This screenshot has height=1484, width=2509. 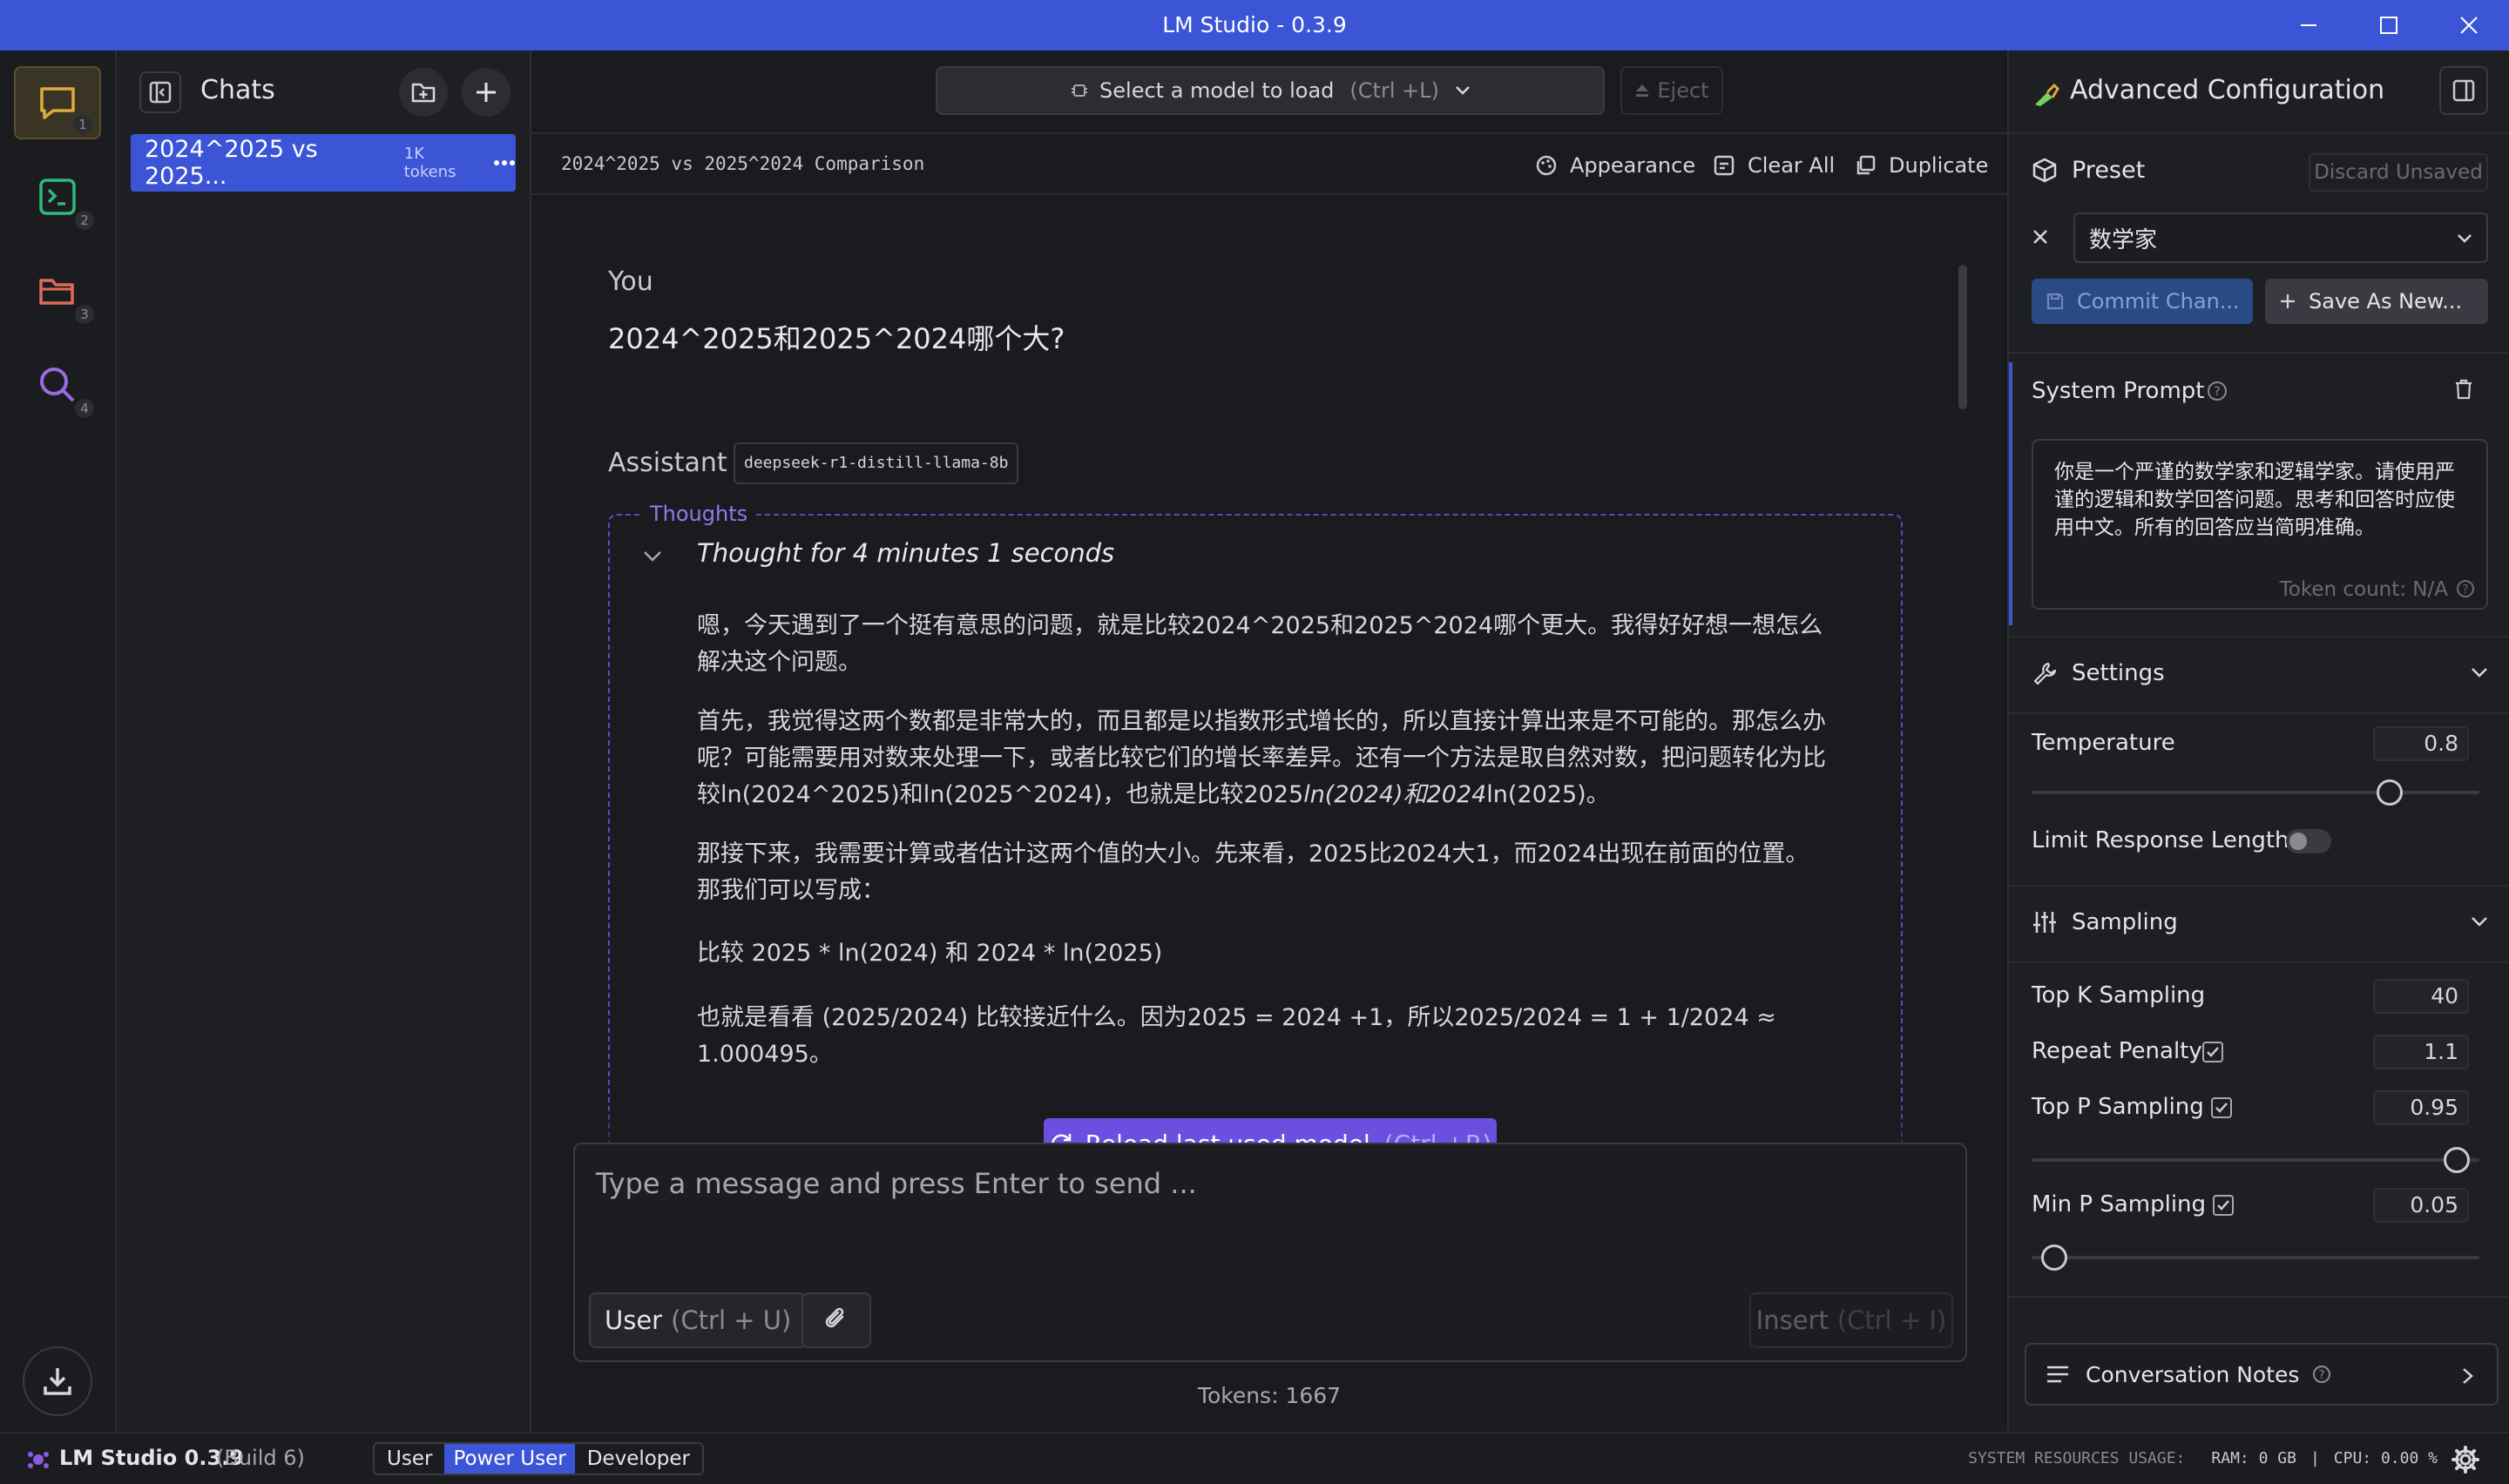 I want to click on repeat-penalty-label: Repeat Penalty, so click(x=2117, y=1051).